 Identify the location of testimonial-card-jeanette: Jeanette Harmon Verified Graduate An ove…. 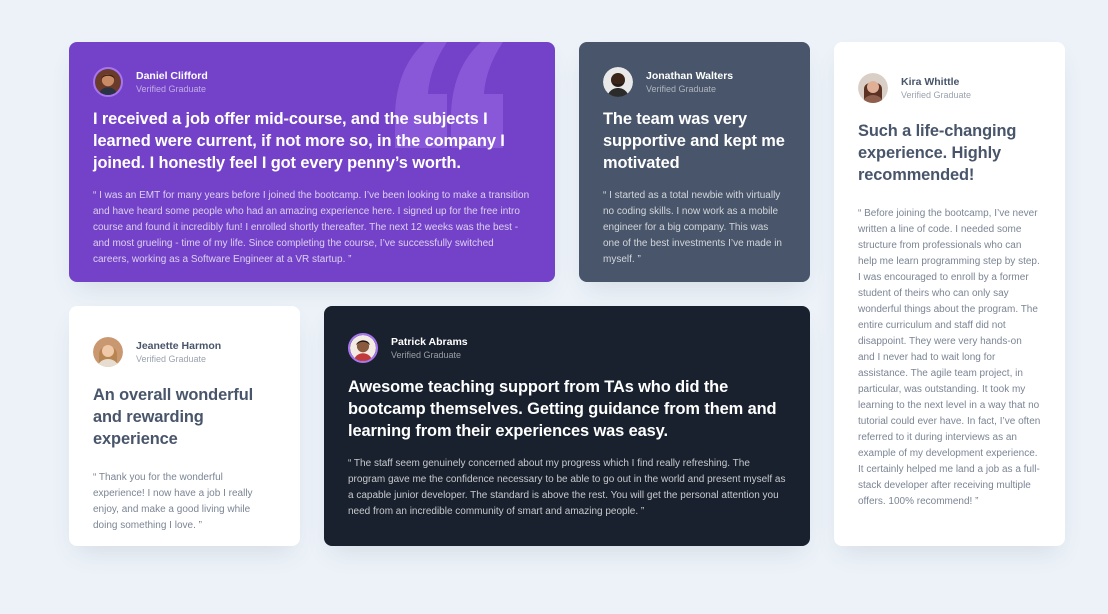
(184, 426).